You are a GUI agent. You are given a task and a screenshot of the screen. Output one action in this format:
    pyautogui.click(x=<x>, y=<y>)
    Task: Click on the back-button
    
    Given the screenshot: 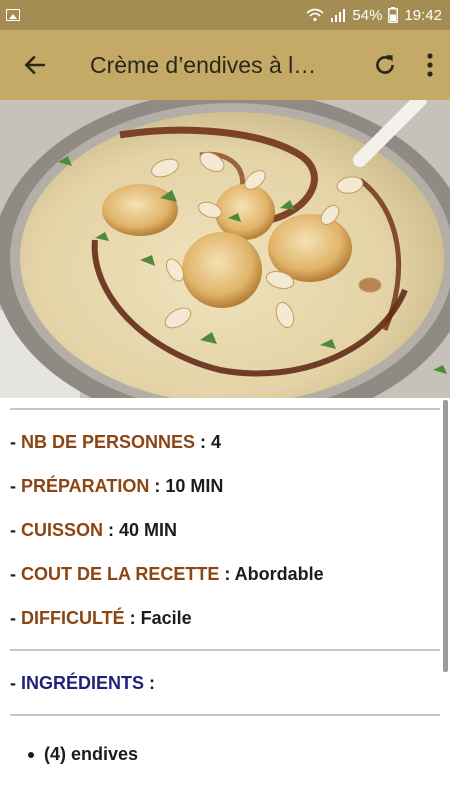 What is the action you would take?
    pyautogui.click(x=35, y=65)
    